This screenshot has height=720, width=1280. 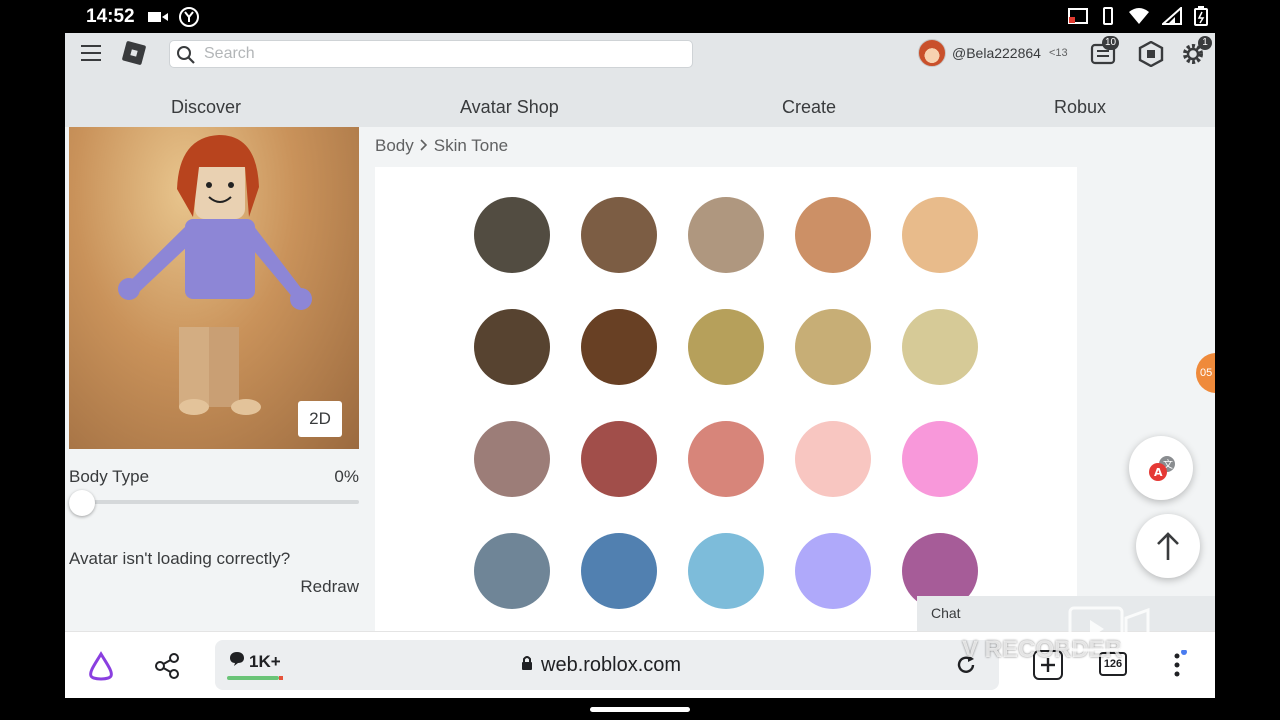 I want to click on roblox-logo-icon, so click(x=134, y=53).